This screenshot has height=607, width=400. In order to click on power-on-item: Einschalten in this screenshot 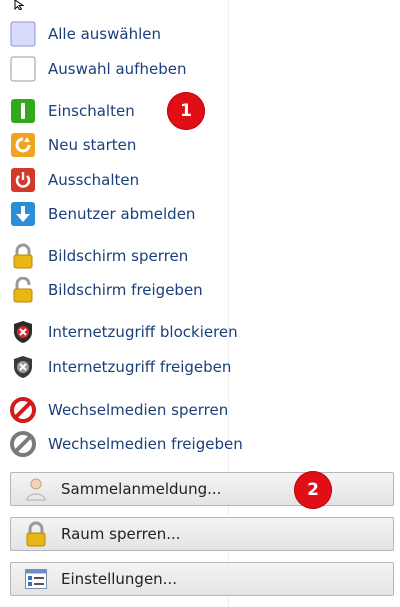, I will do `click(160, 111)`.